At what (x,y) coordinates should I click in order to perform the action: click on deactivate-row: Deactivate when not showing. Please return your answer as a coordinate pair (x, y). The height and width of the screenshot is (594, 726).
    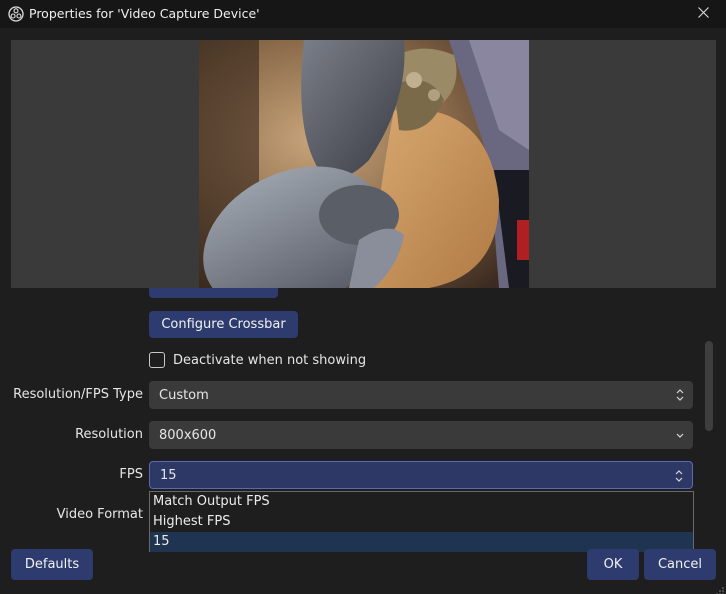
    Looking at the image, I should click on (257, 360).